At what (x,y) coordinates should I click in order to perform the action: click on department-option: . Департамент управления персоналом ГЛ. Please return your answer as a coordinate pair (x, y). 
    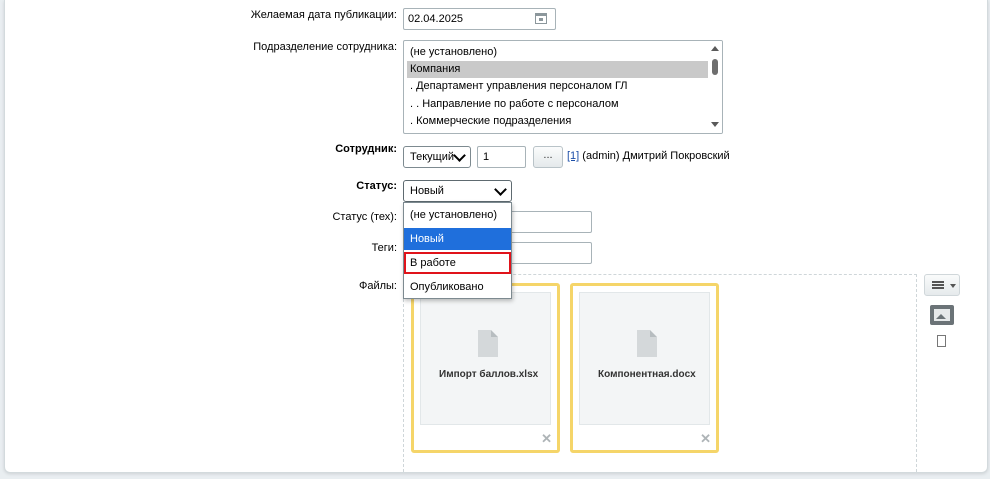
    Looking at the image, I should click on (557, 86).